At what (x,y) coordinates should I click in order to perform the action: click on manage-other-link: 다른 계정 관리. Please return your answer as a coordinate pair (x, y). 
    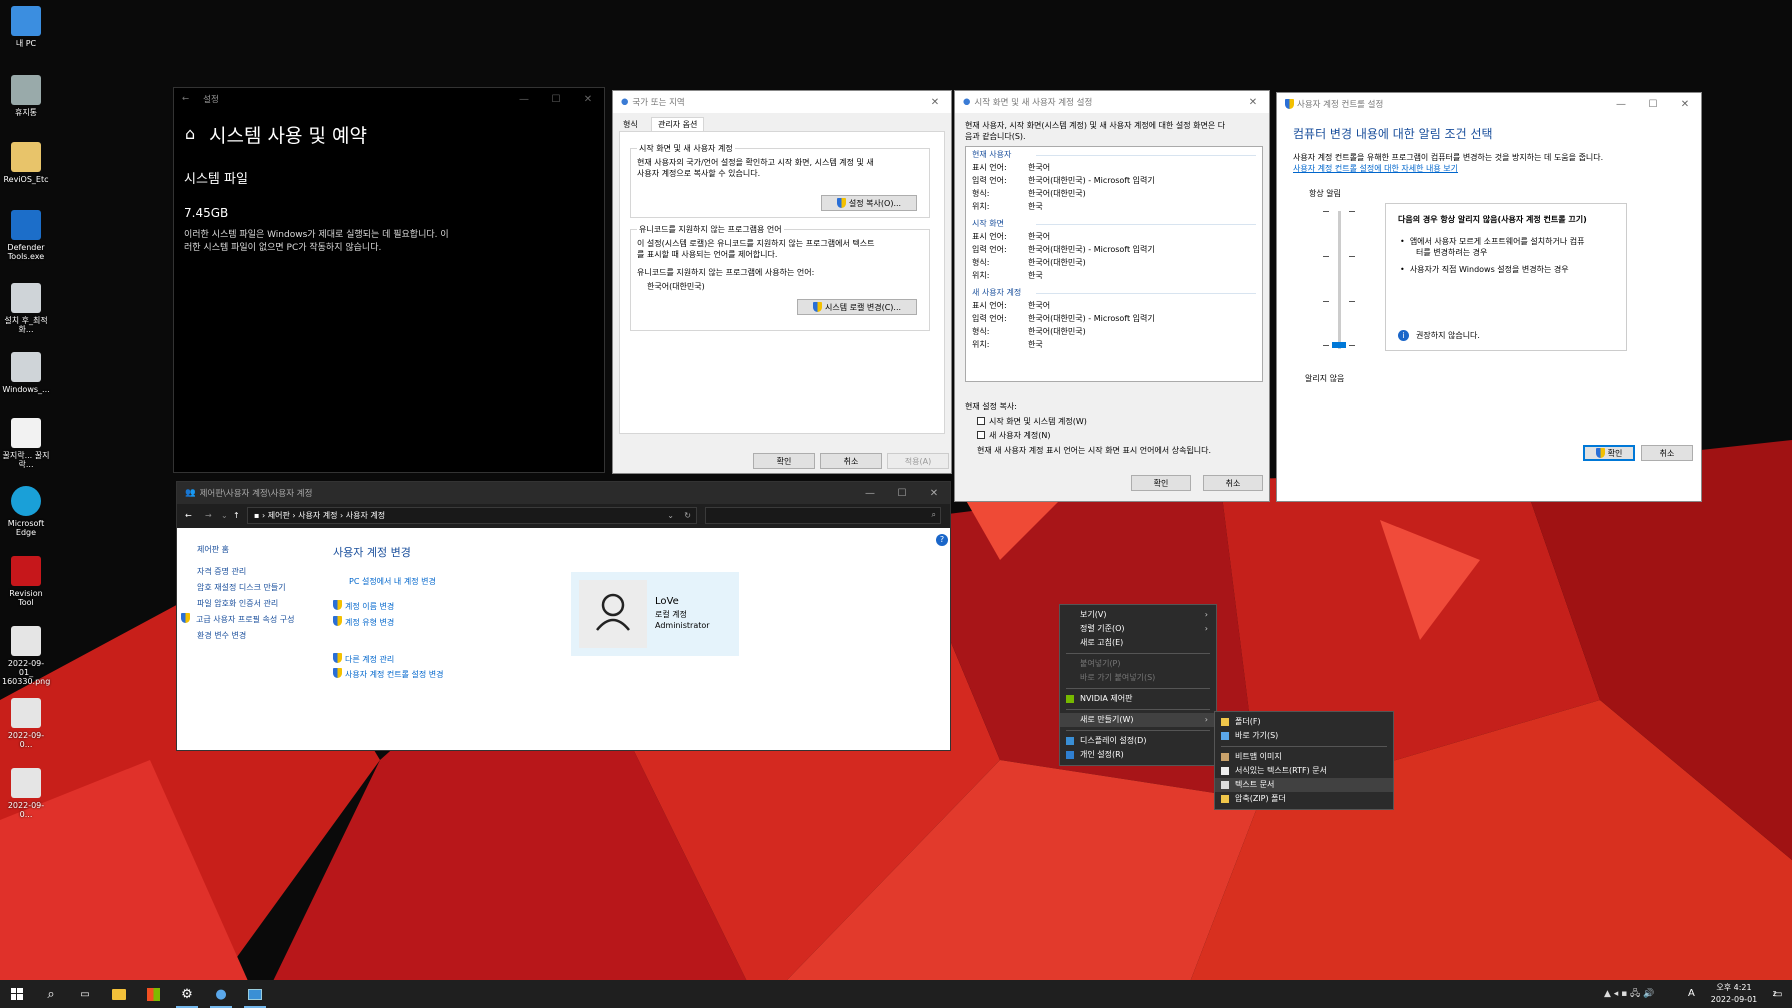
    Looking at the image, I should click on (363, 659).